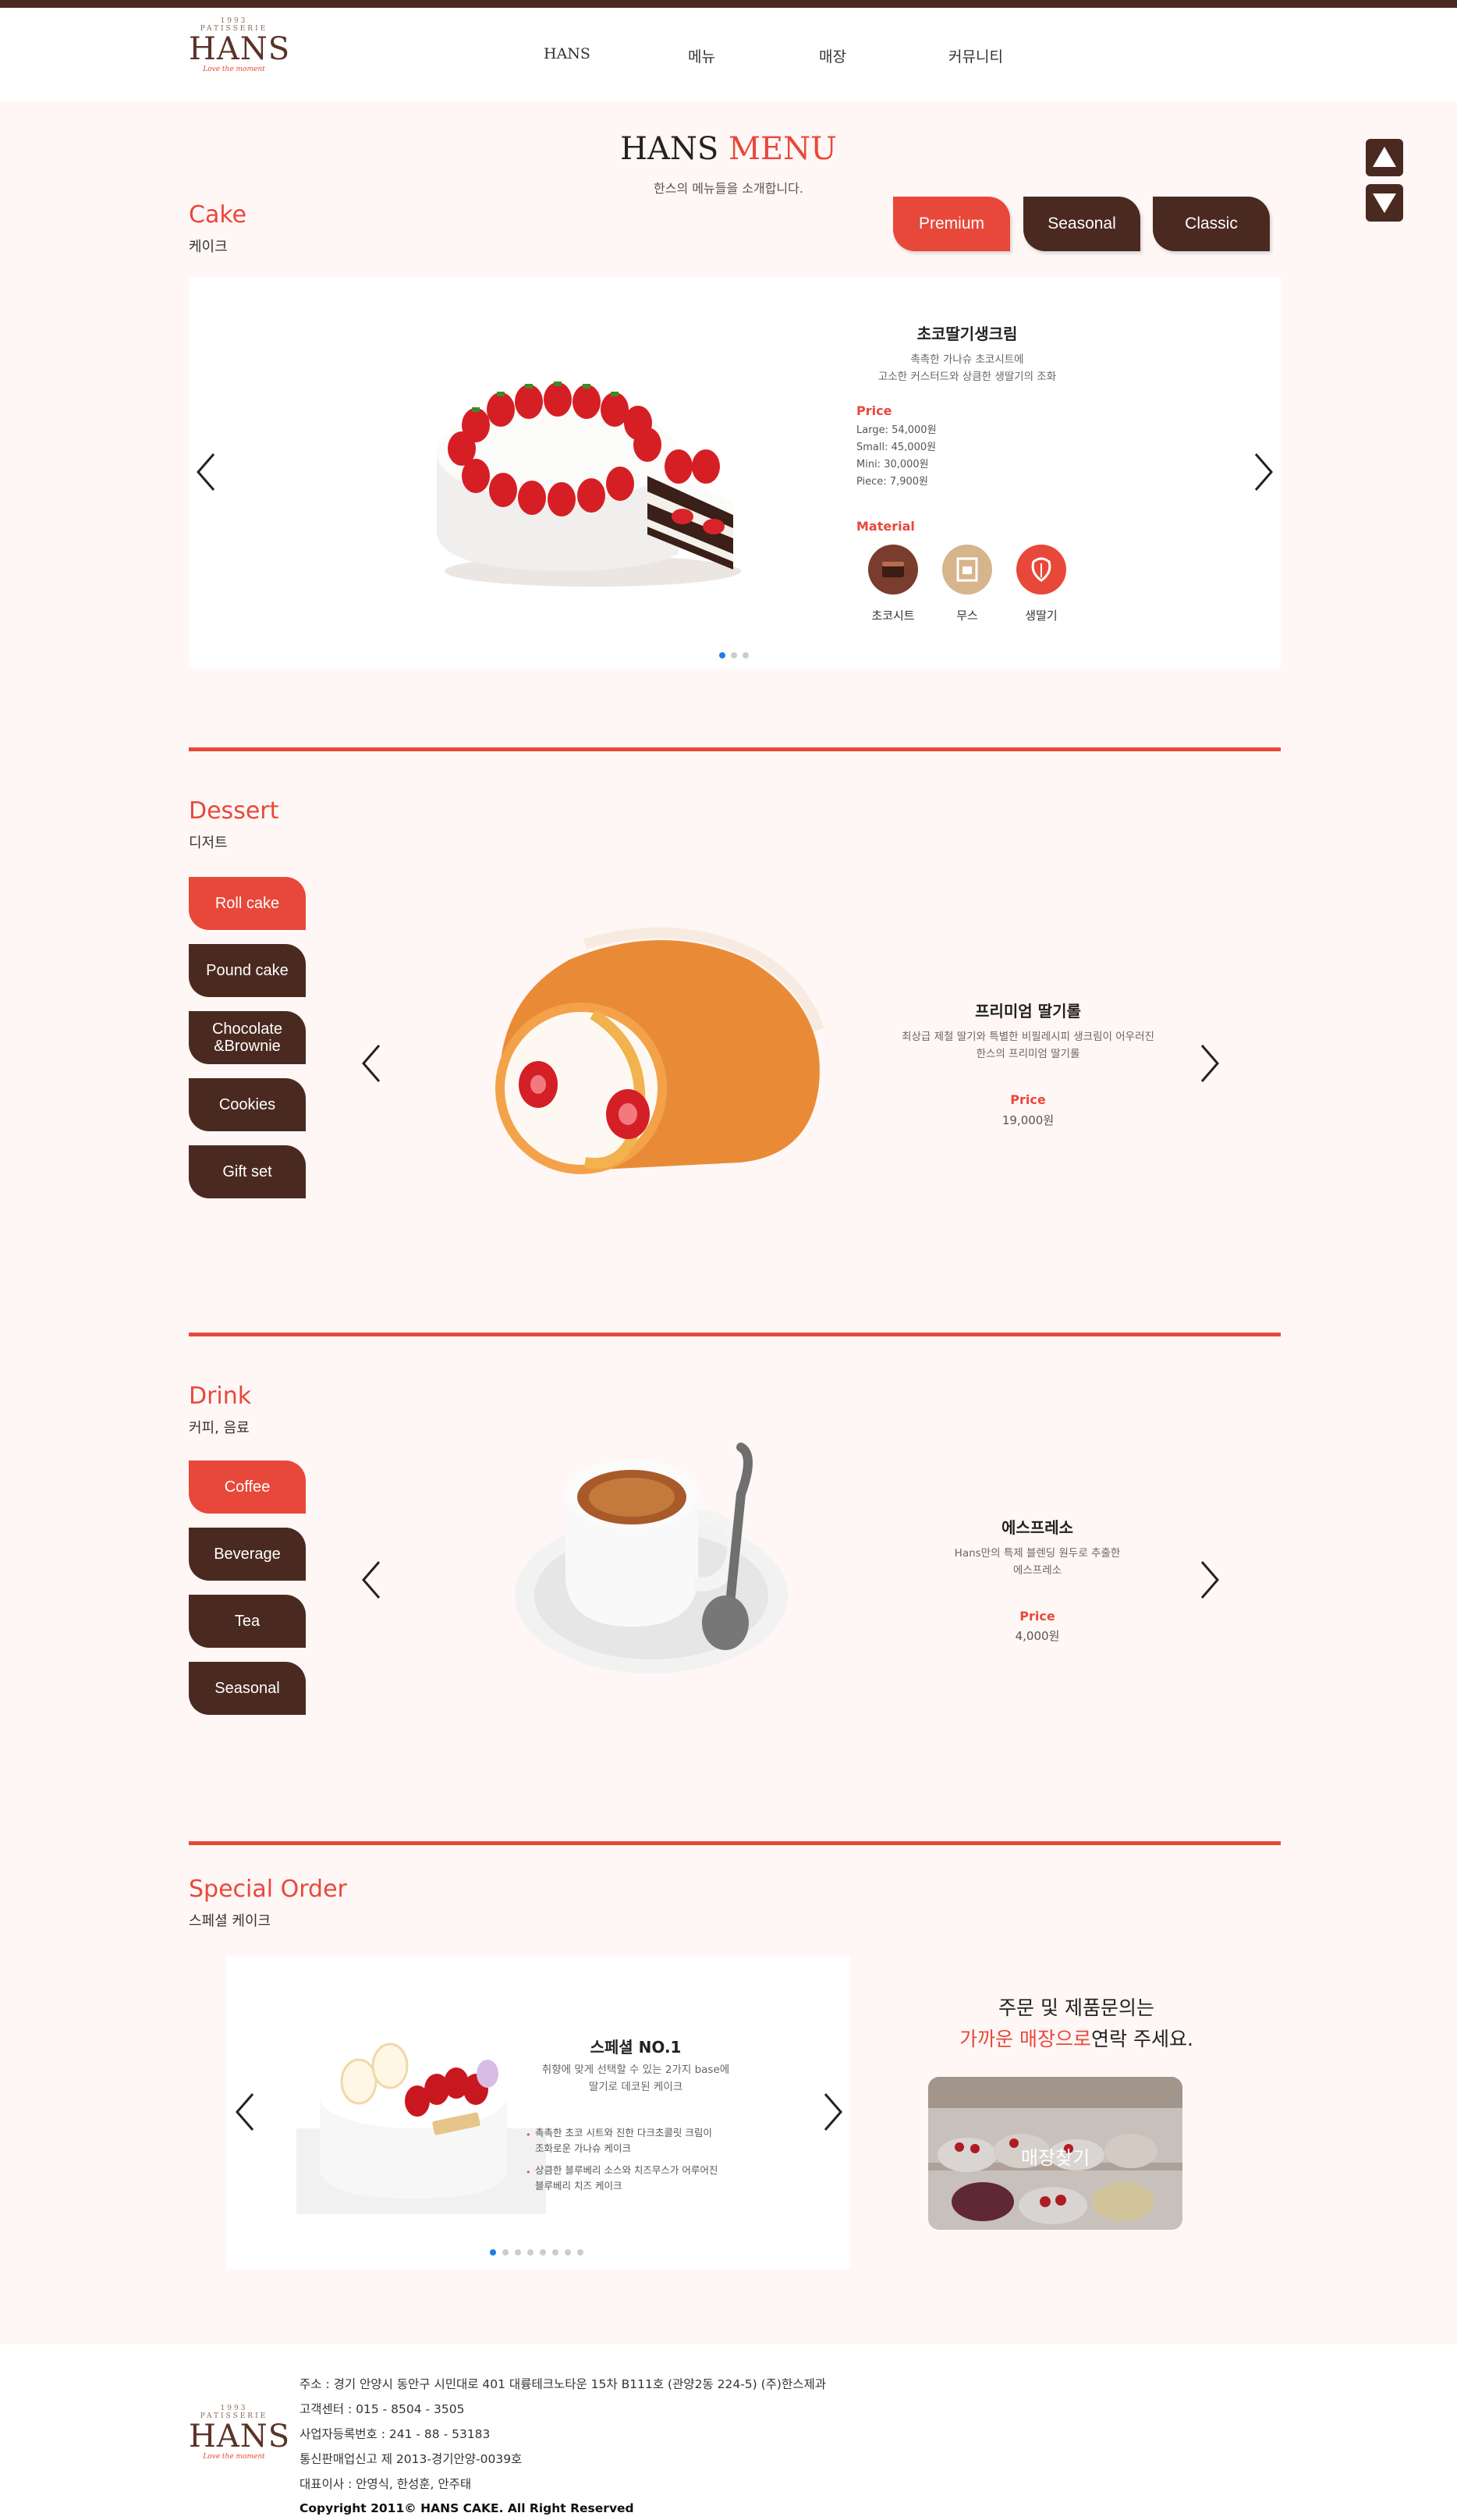  What do you see at coordinates (659, 1051) in the screenshot?
I see `roll-cake-image` at bounding box center [659, 1051].